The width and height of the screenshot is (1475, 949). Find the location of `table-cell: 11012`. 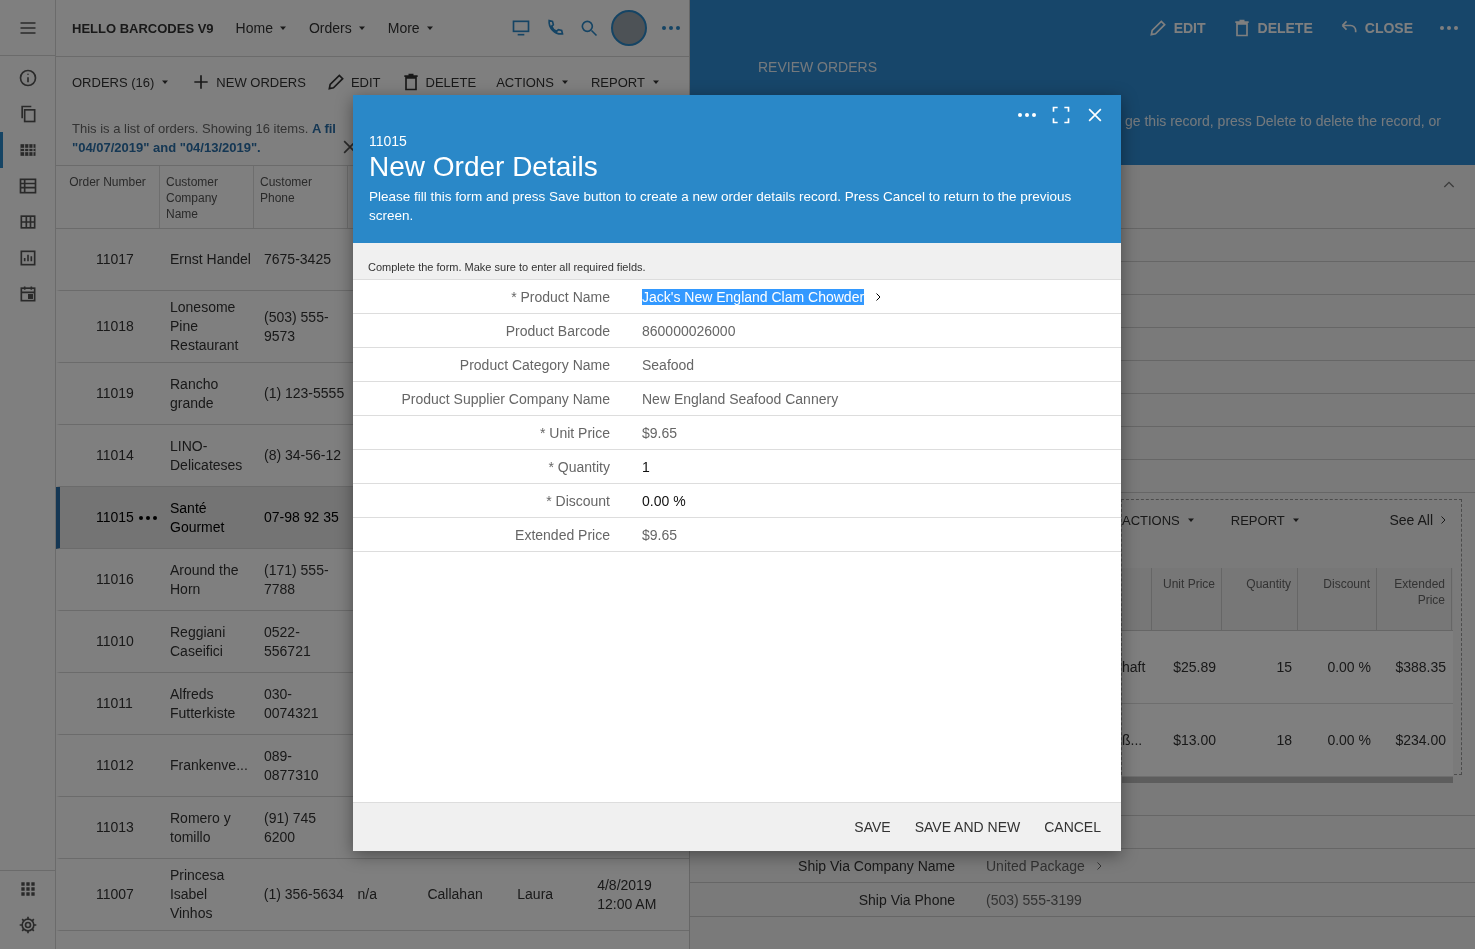

table-cell: 11012 is located at coordinates (115, 765).